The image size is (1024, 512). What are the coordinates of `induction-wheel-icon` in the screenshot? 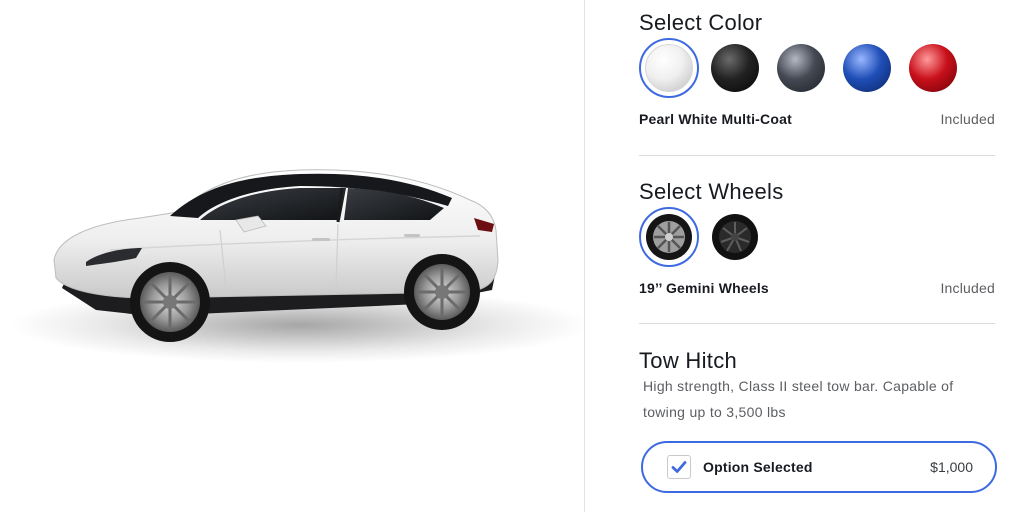 It's located at (735, 237).